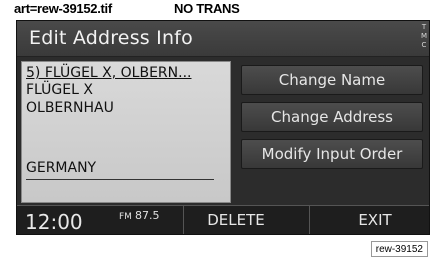  Describe the element at coordinates (399, 249) in the screenshot. I see `figure-code: rew-39152` at that location.